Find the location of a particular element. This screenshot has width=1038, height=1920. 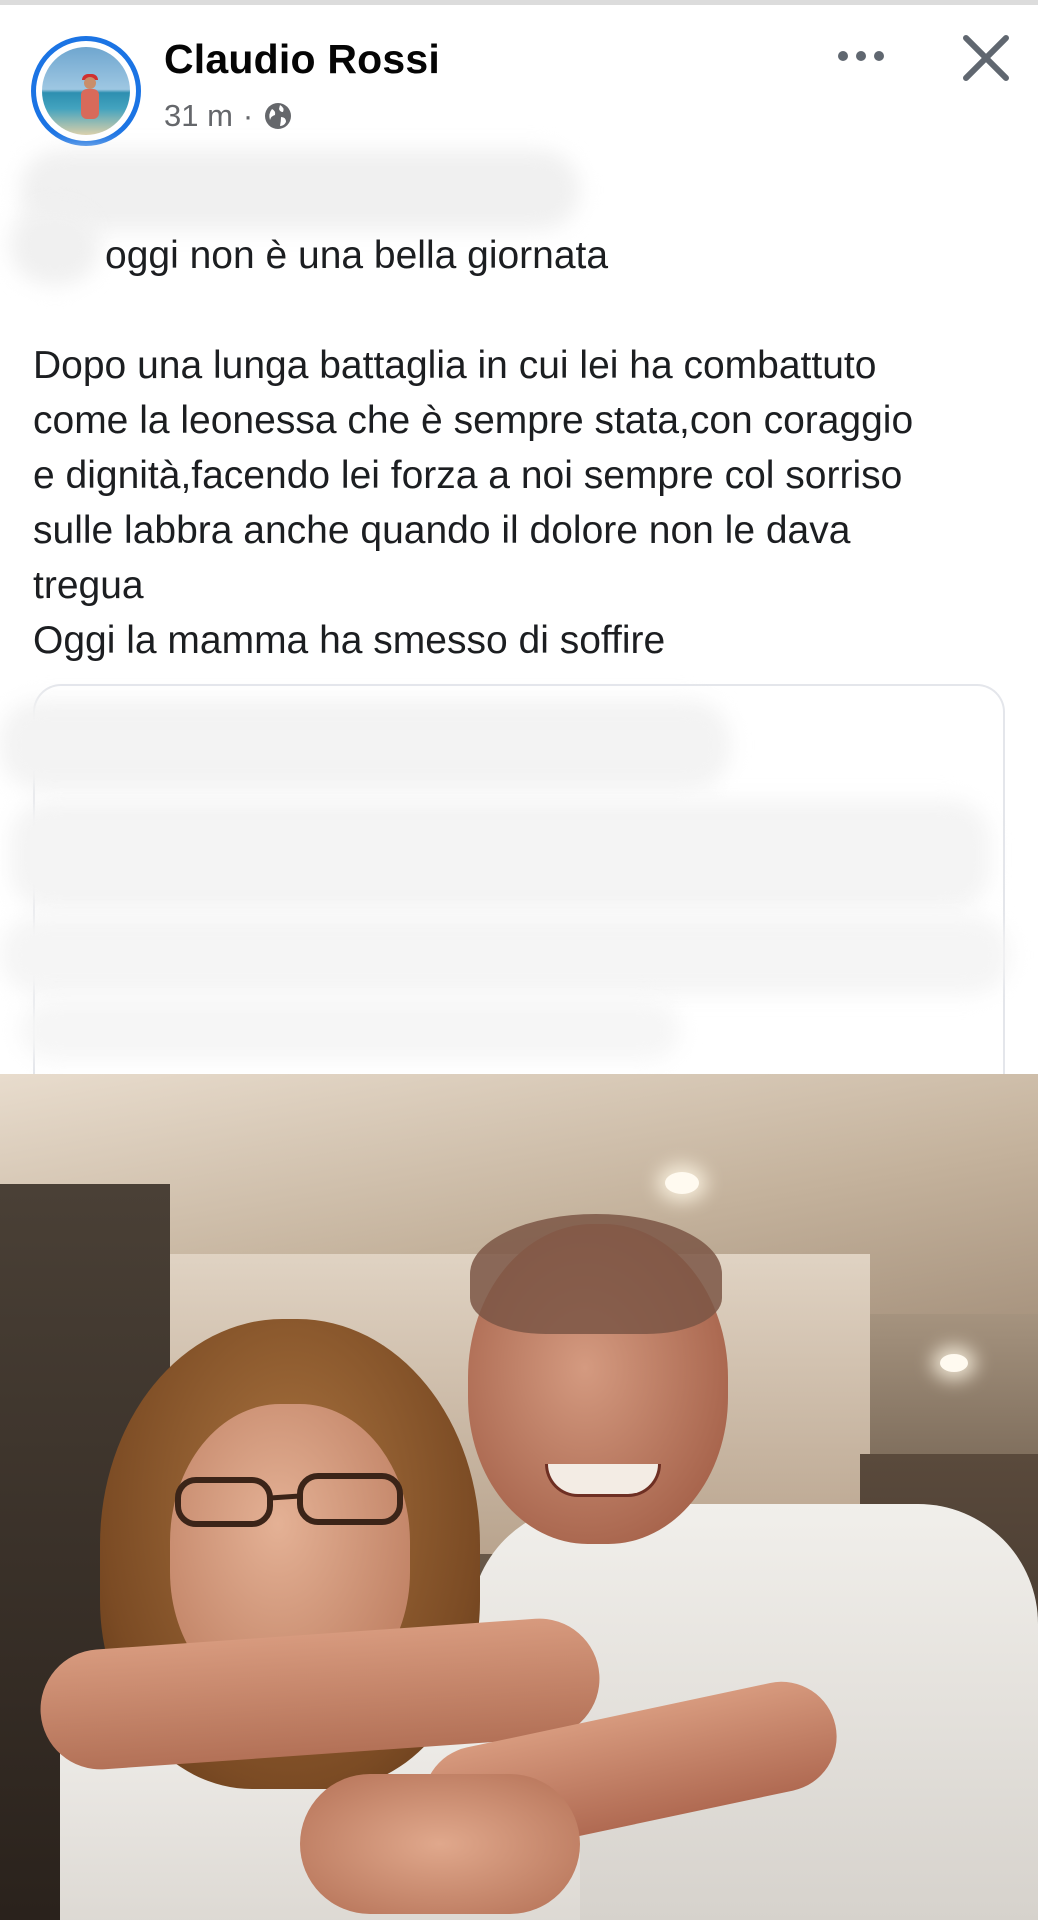

avatar is located at coordinates (86, 91).